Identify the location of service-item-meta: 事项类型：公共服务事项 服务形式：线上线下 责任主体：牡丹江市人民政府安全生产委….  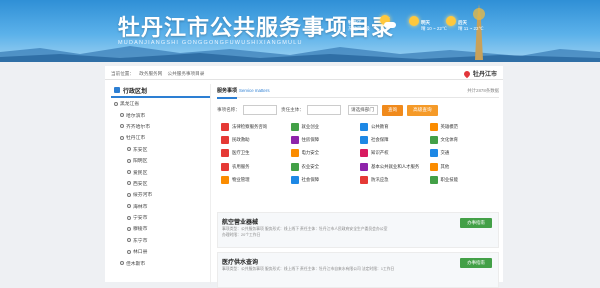
(334, 232).